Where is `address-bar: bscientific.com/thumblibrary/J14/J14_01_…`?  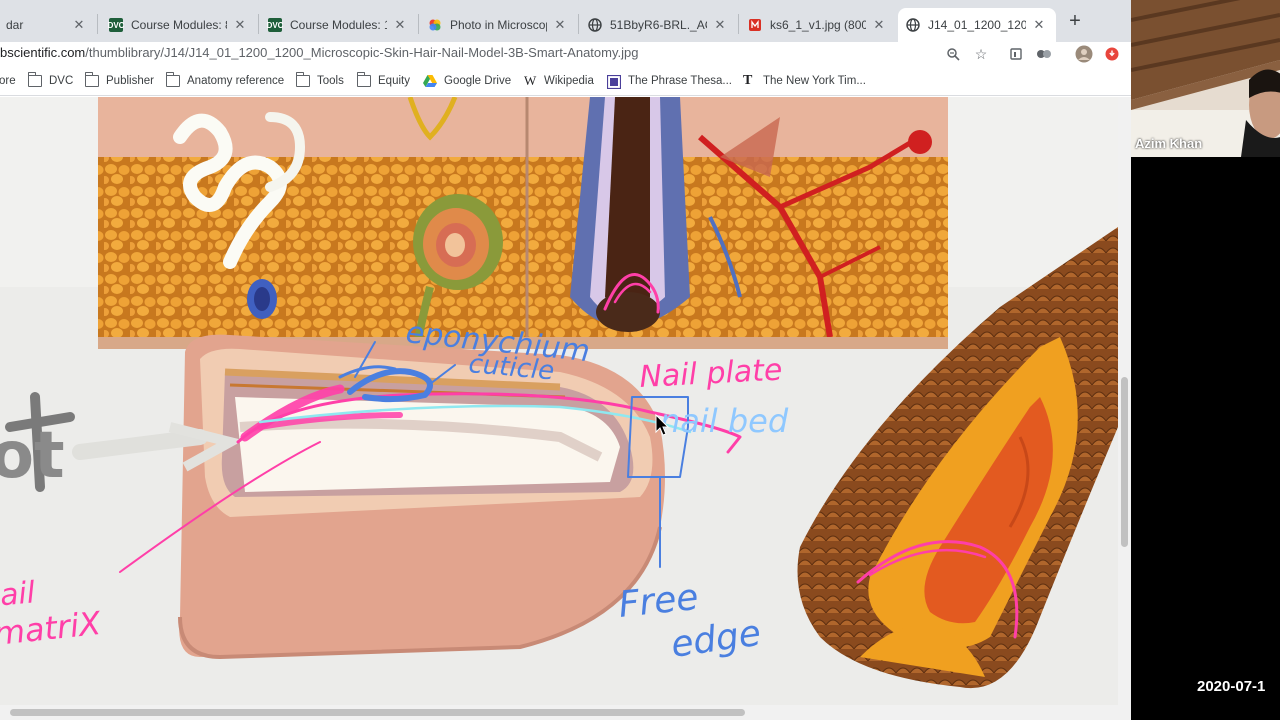 address-bar: bscientific.com/thumblibrary/J14/J14_01_… is located at coordinates (565, 54).